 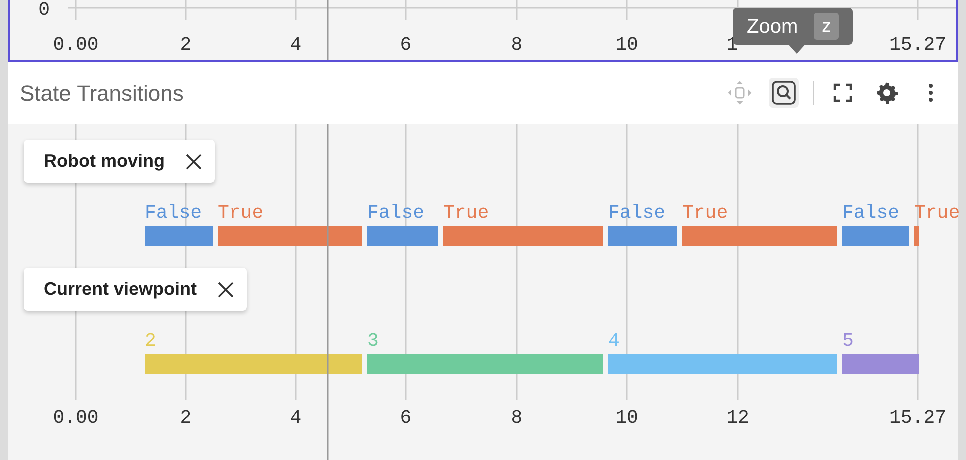 I want to click on axis-tick-label: 0, so click(x=44, y=10).